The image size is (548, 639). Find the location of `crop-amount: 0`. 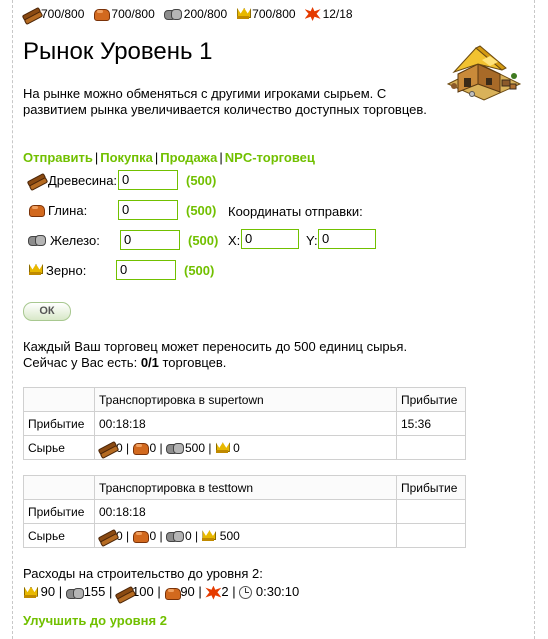

crop-amount: 0 is located at coordinates (236, 447).